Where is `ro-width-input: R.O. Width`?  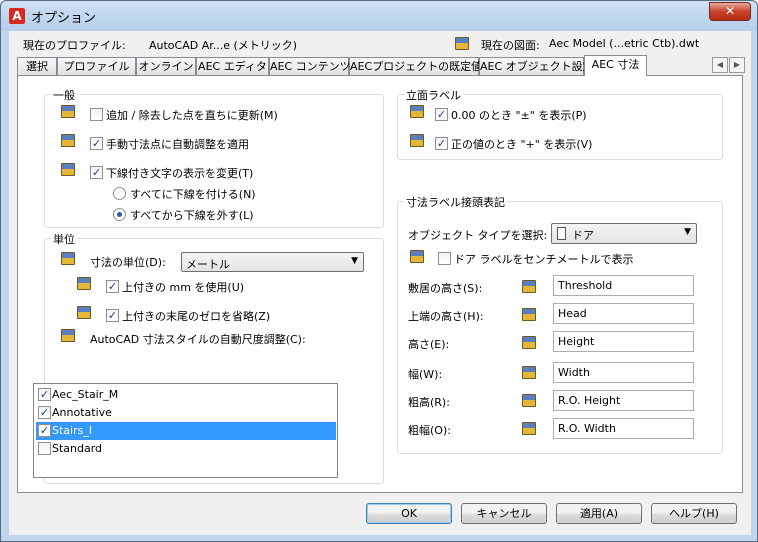
ro-width-input: R.O. Width is located at coordinates (623, 428).